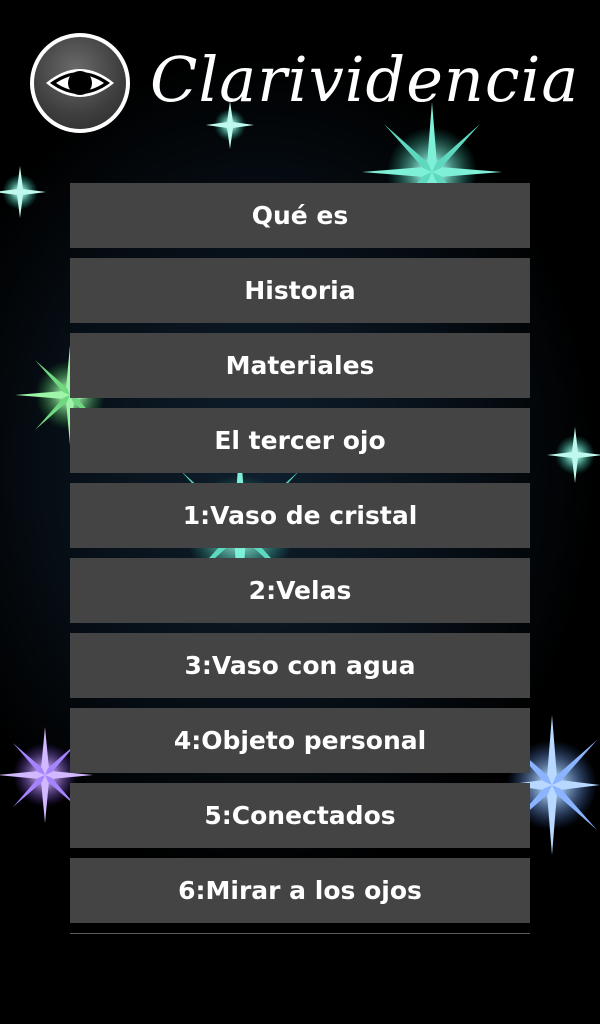 The width and height of the screenshot is (600, 1024). Describe the element at coordinates (300, 365) in the screenshot. I see `menu-item-materiales: Materiales` at that location.